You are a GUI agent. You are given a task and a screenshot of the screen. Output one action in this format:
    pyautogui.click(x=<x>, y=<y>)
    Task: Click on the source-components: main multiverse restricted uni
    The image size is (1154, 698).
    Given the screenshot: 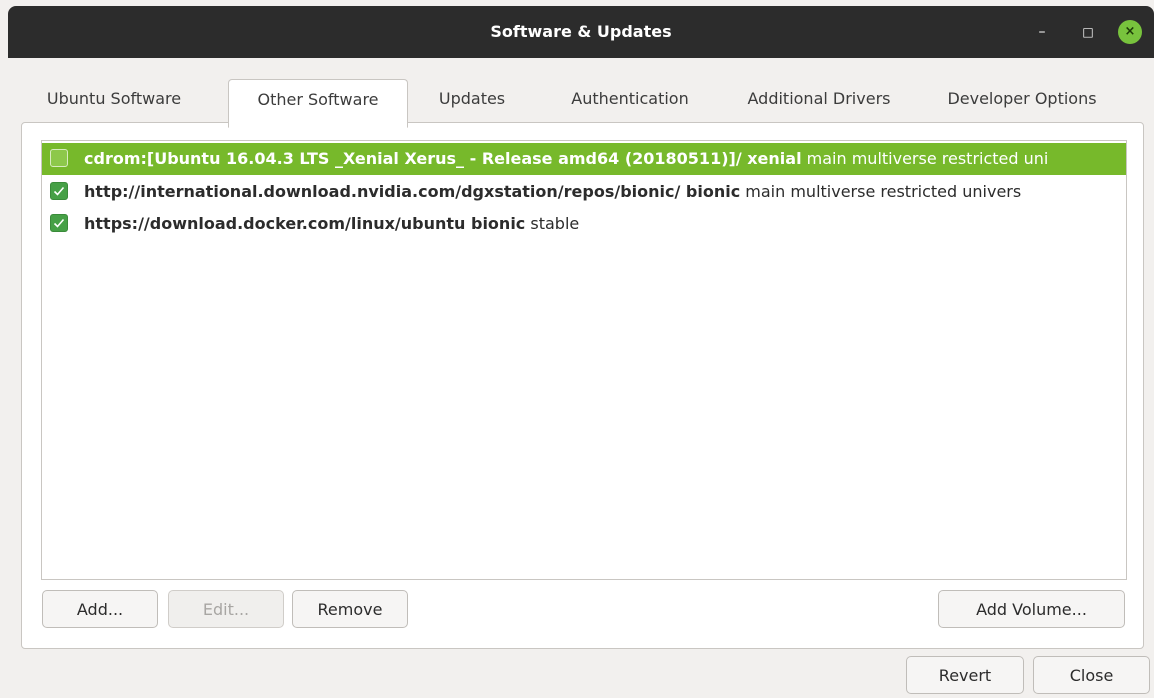 What is the action you would take?
    pyautogui.click(x=927, y=158)
    